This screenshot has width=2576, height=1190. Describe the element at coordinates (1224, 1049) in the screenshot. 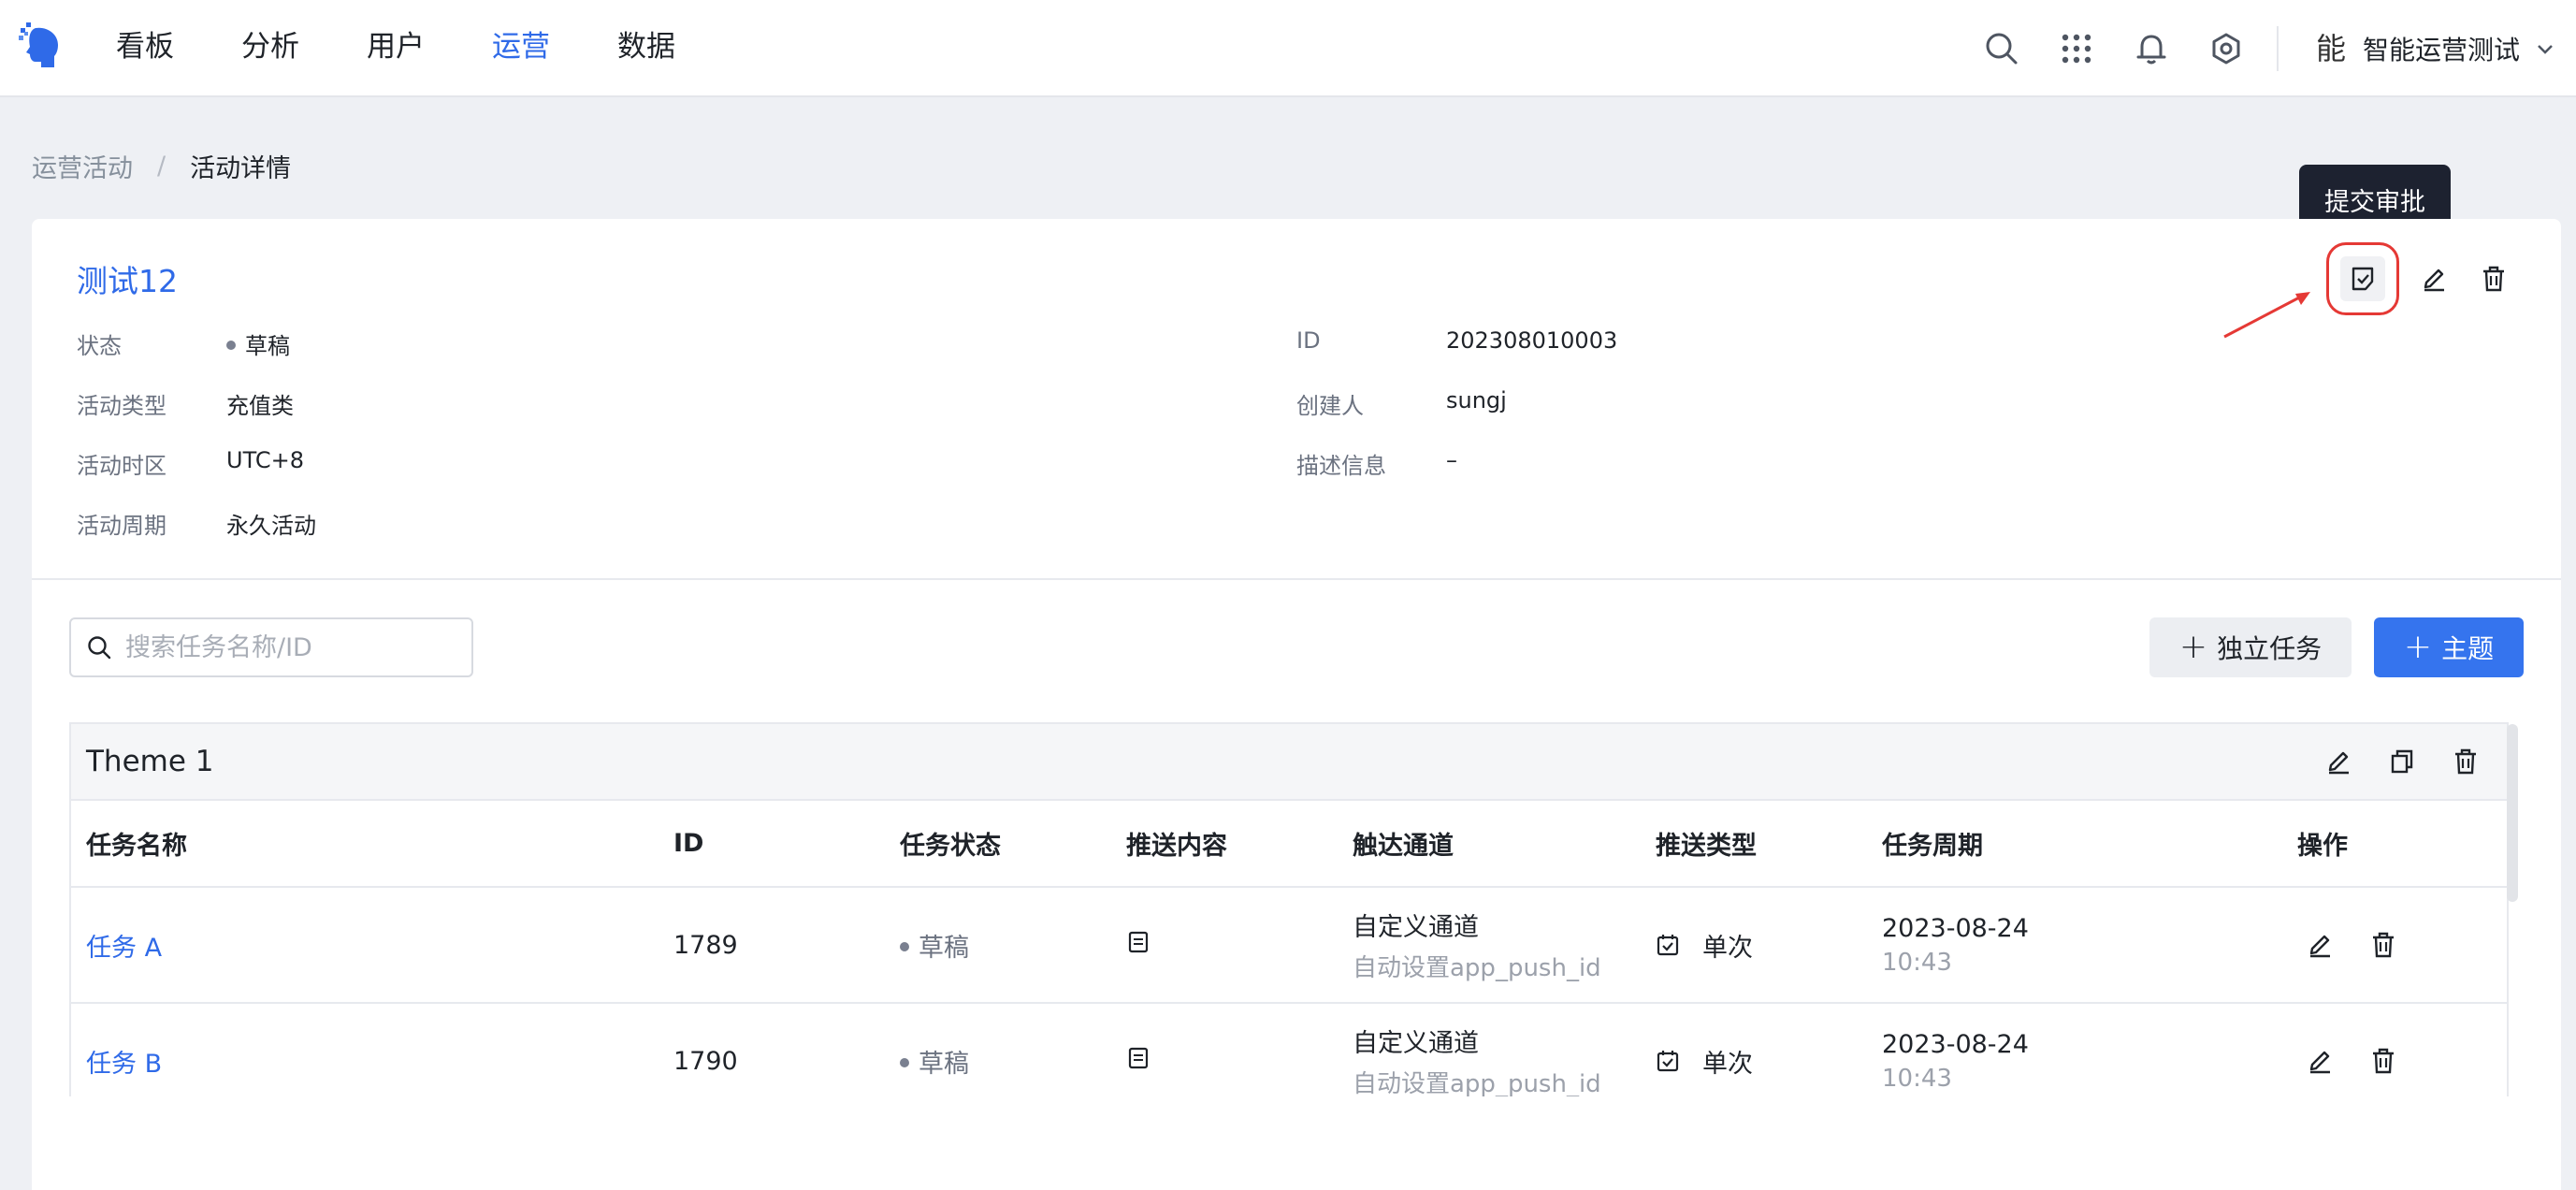

I see `push-content-cell` at that location.